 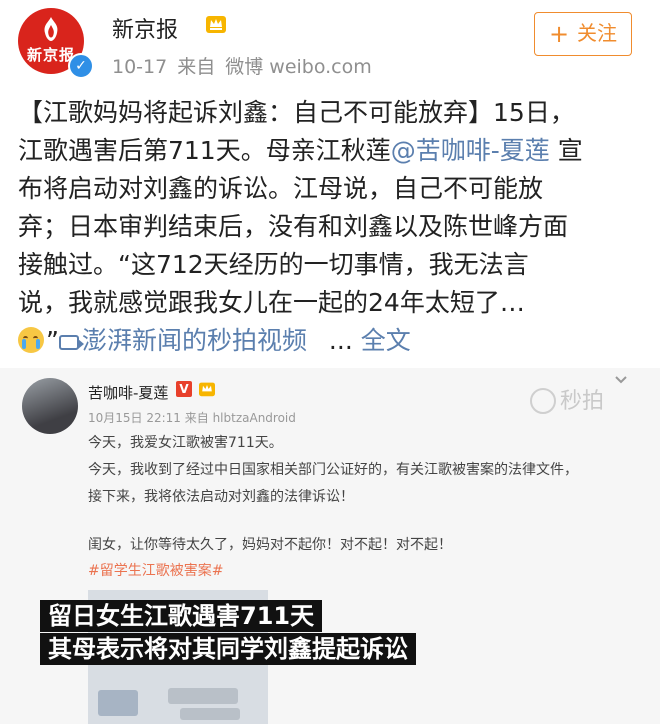 What do you see at coordinates (156, 571) in the screenshot?
I see `hashtag-link: #留学生江歌被害案#` at bounding box center [156, 571].